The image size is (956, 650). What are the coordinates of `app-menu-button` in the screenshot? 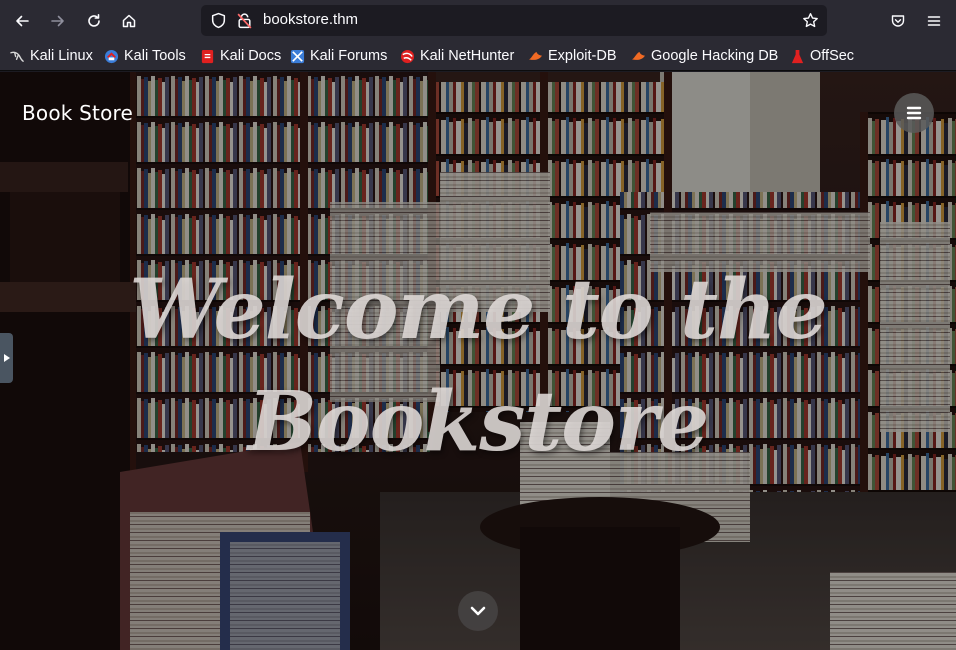 It's located at (934, 21).